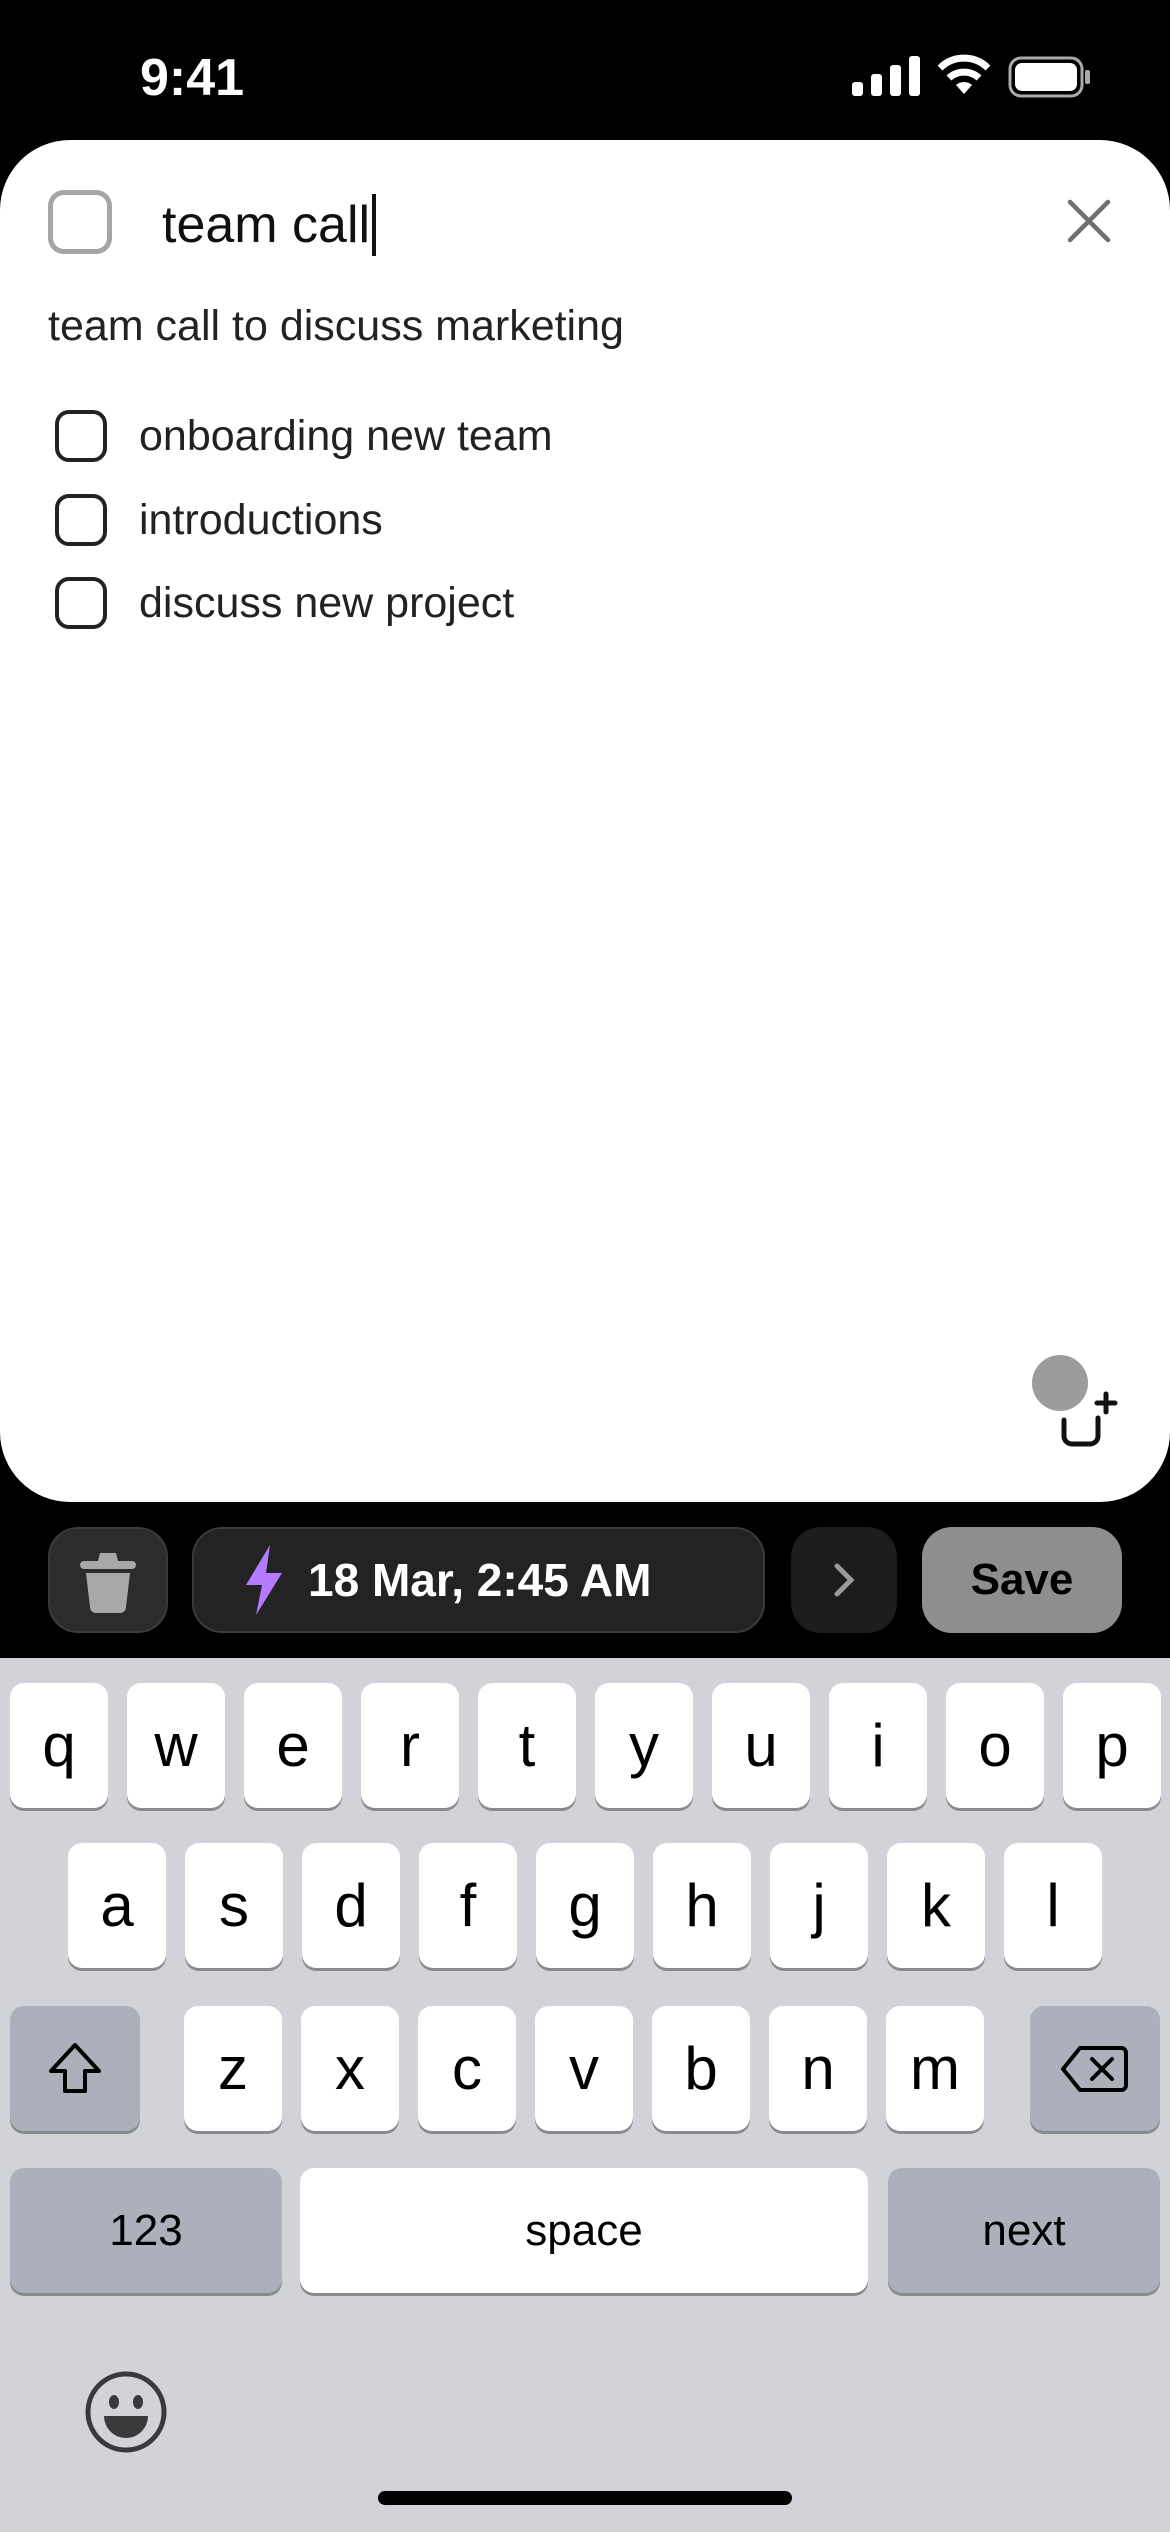  Describe the element at coordinates (818, 2068) in the screenshot. I see `key-n: n` at that location.